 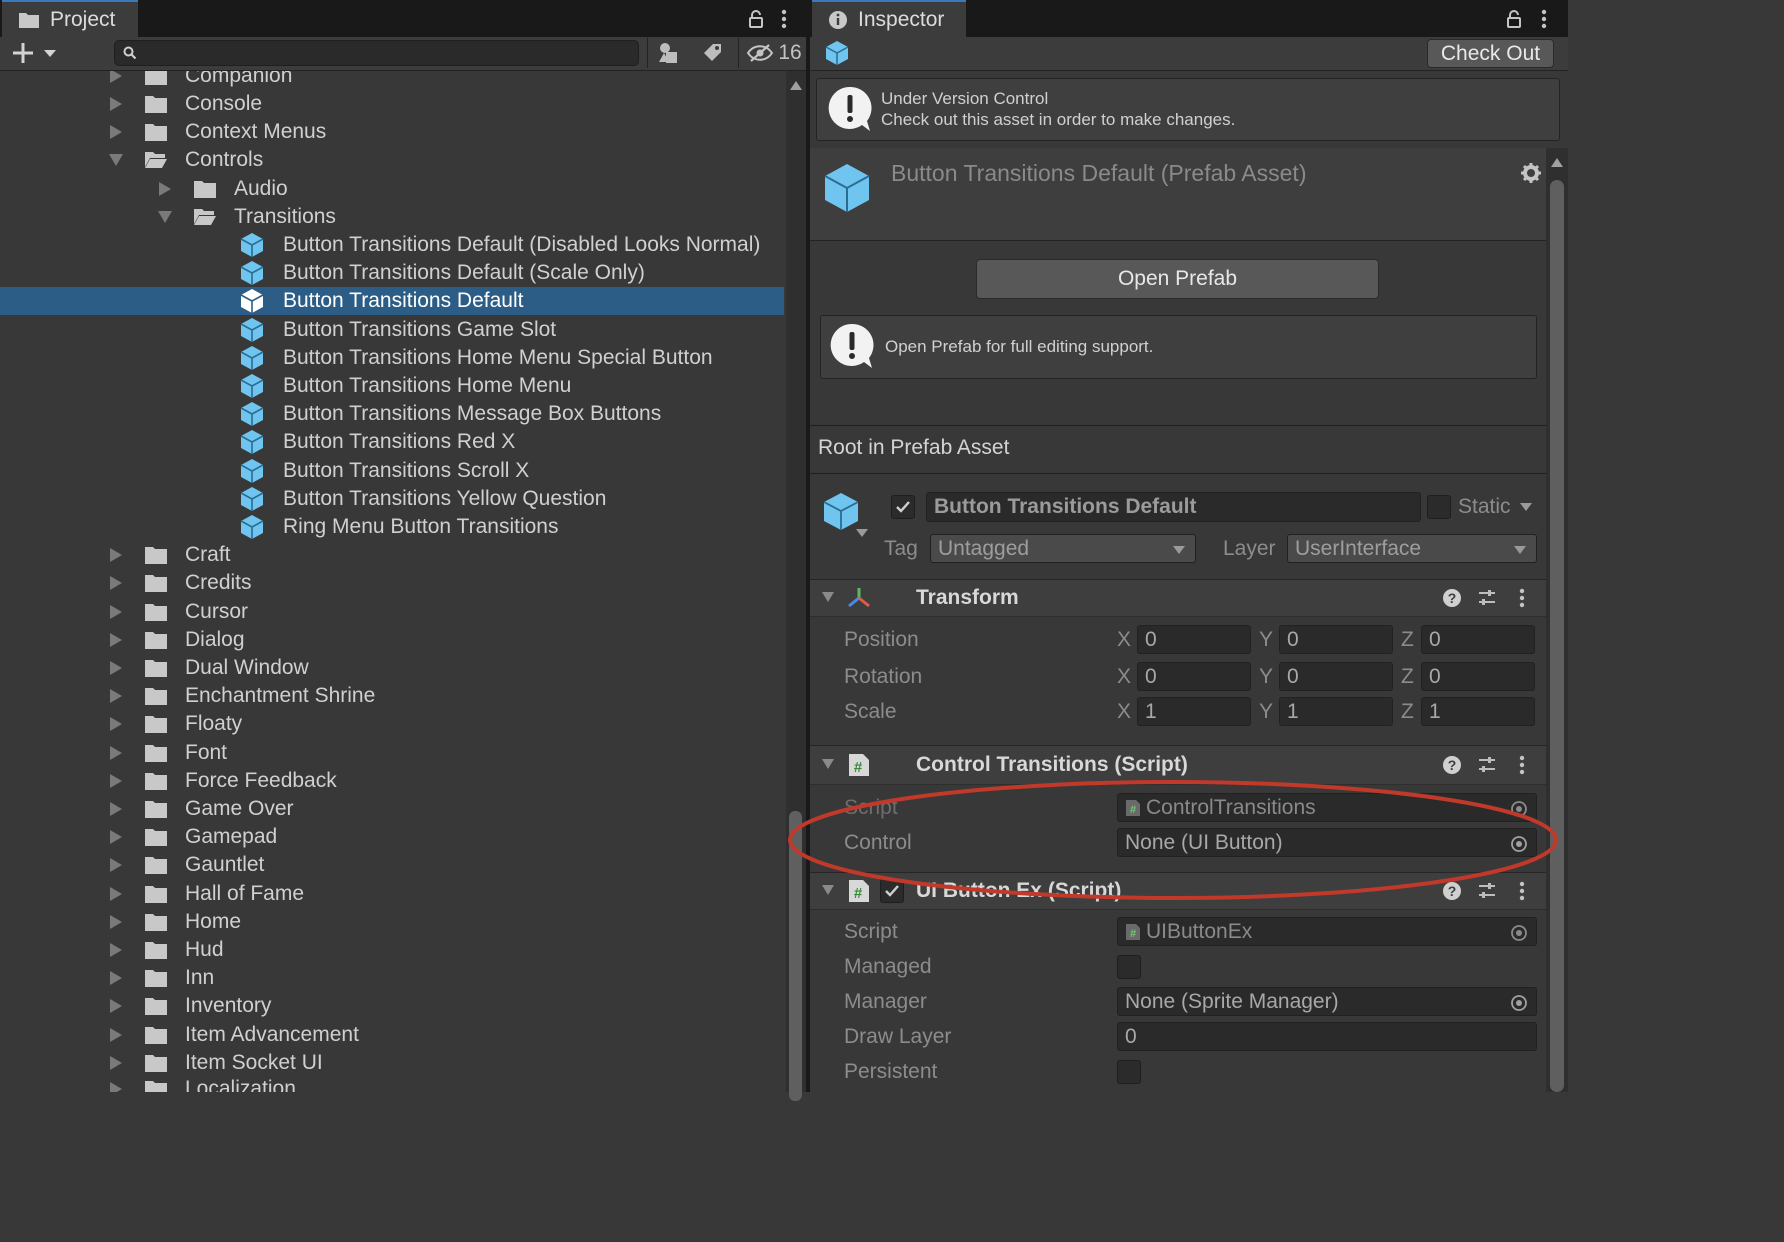 What do you see at coordinates (669, 53) in the screenshot?
I see `search-by-type-icon` at bounding box center [669, 53].